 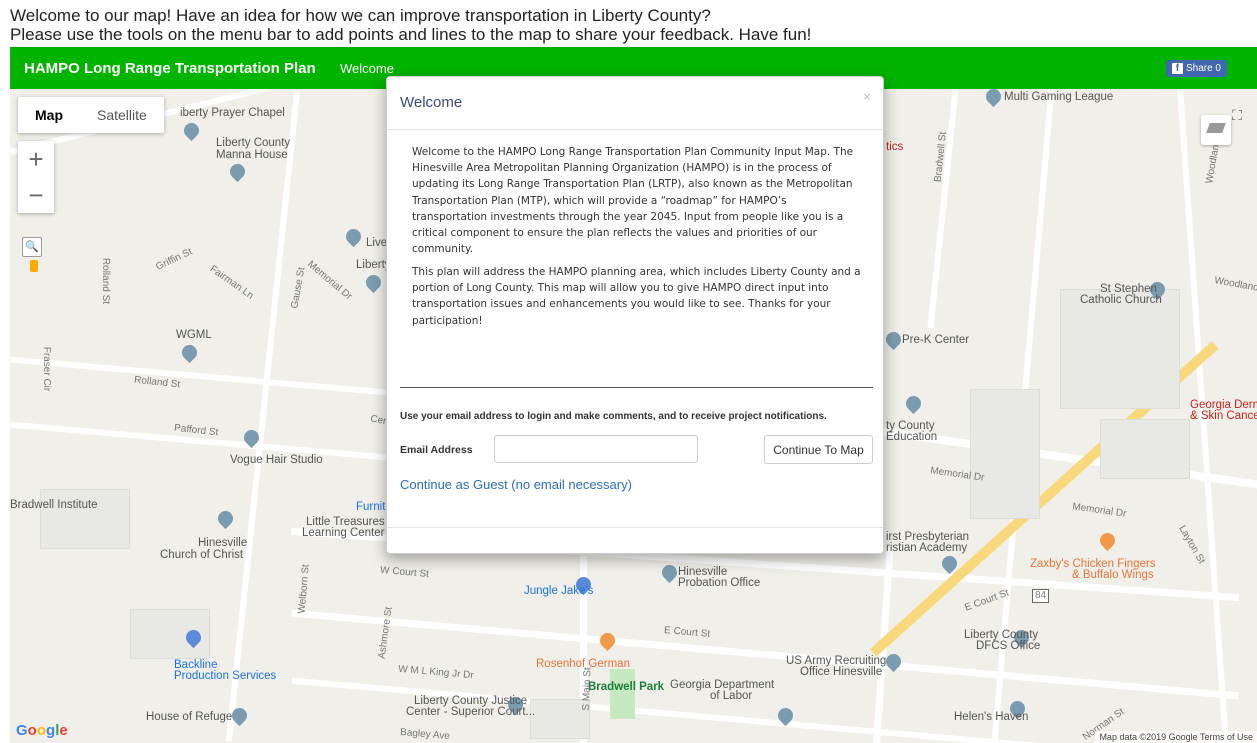 What do you see at coordinates (1177, 68) in the screenshot?
I see `facebook-icon: f` at bounding box center [1177, 68].